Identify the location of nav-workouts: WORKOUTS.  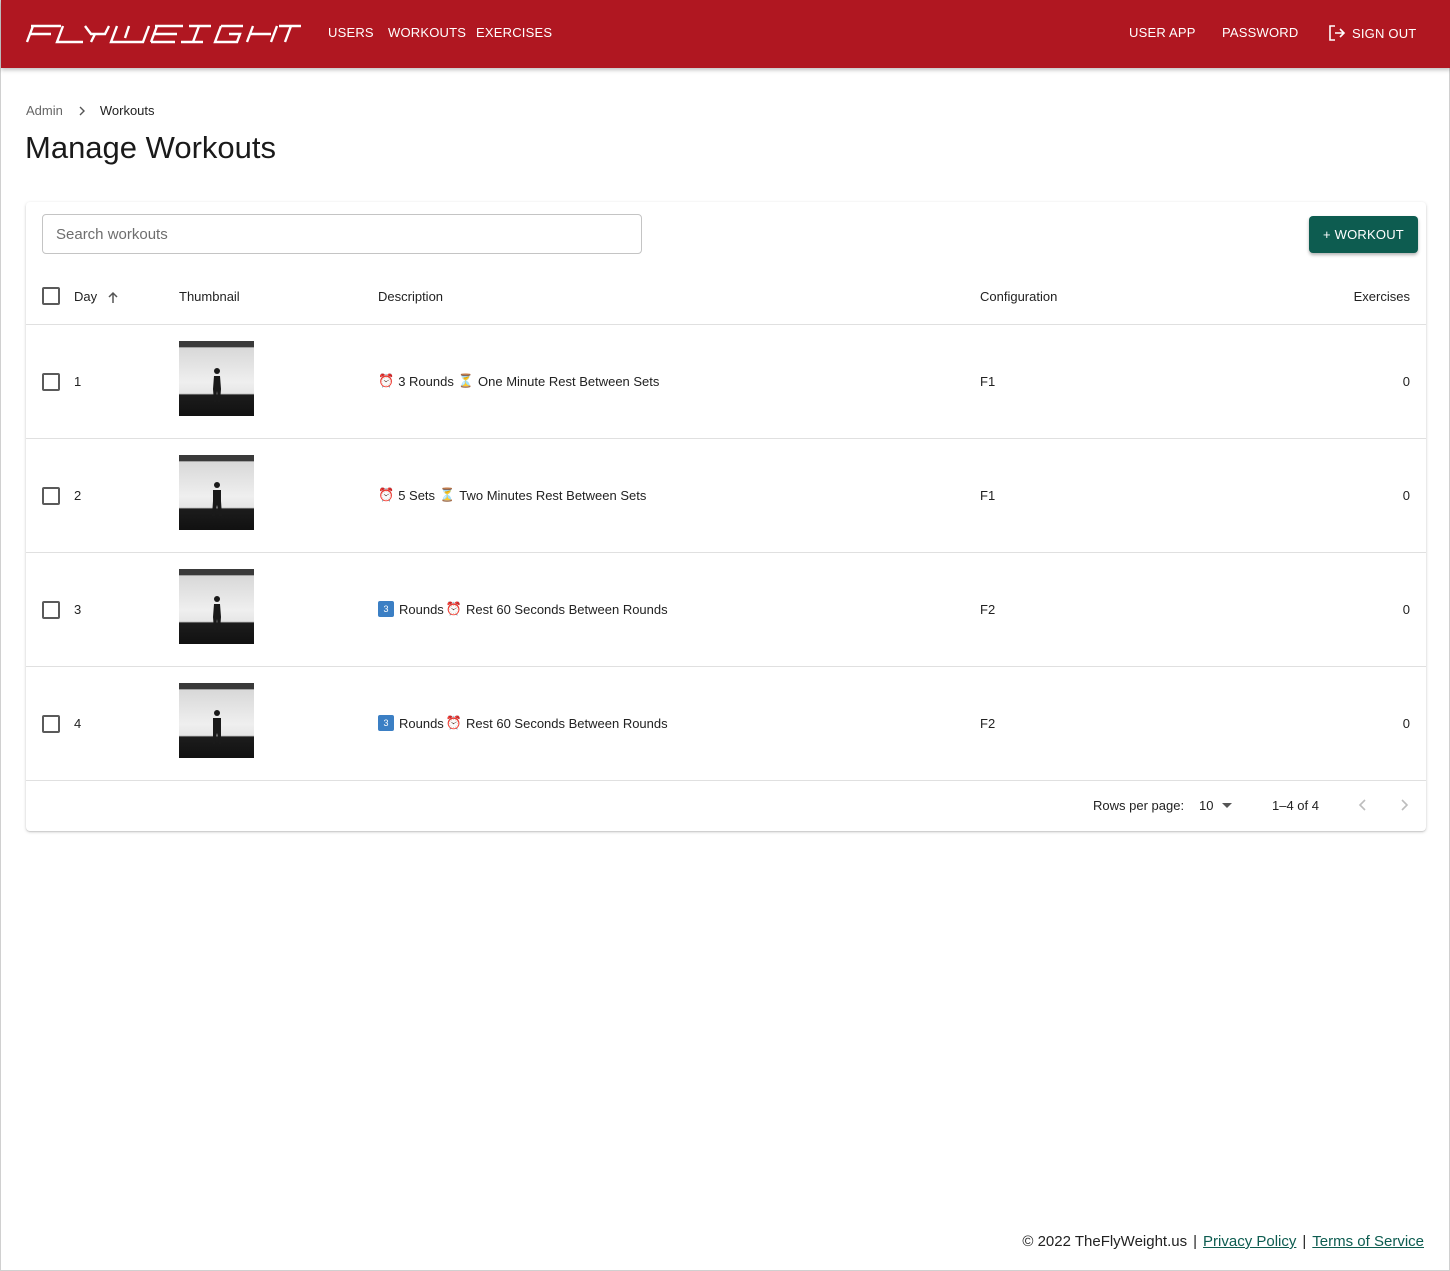
(427, 32).